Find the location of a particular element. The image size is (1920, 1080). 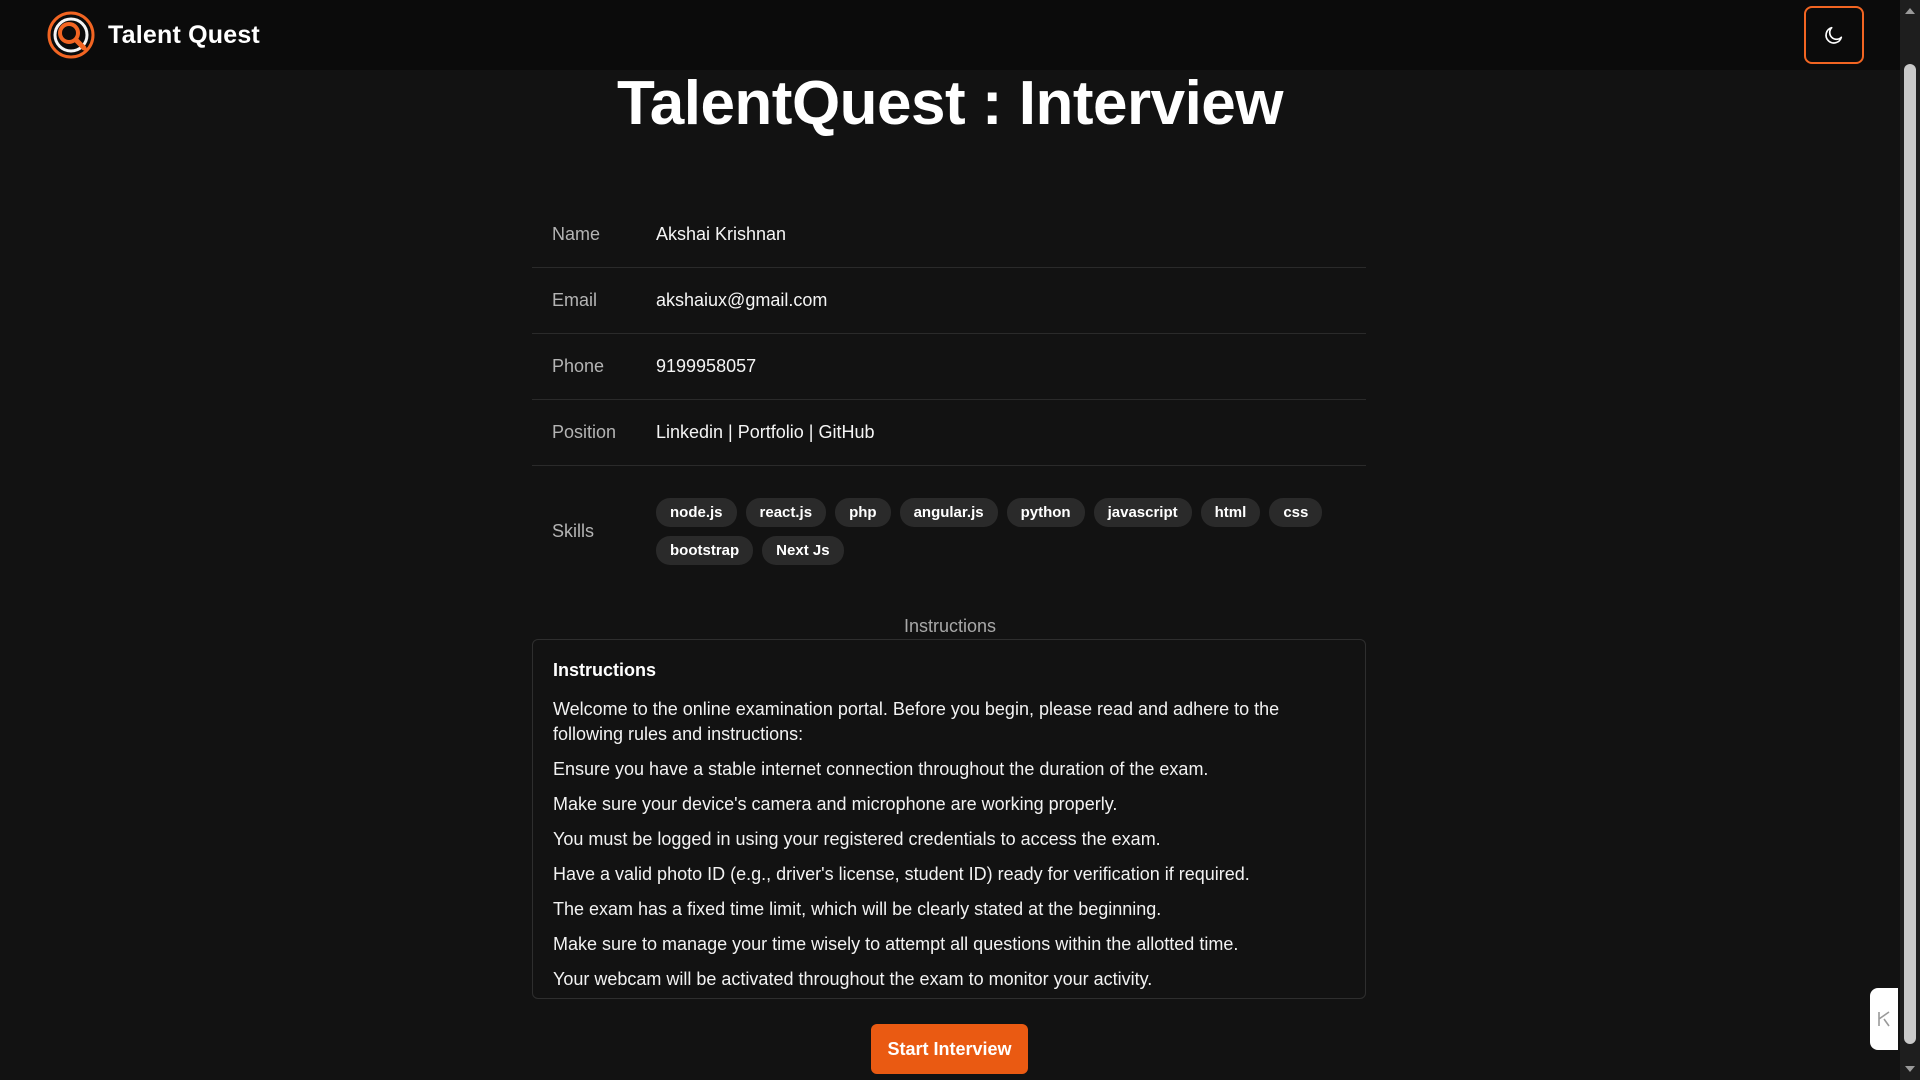

moon-icon is located at coordinates (1834, 35).